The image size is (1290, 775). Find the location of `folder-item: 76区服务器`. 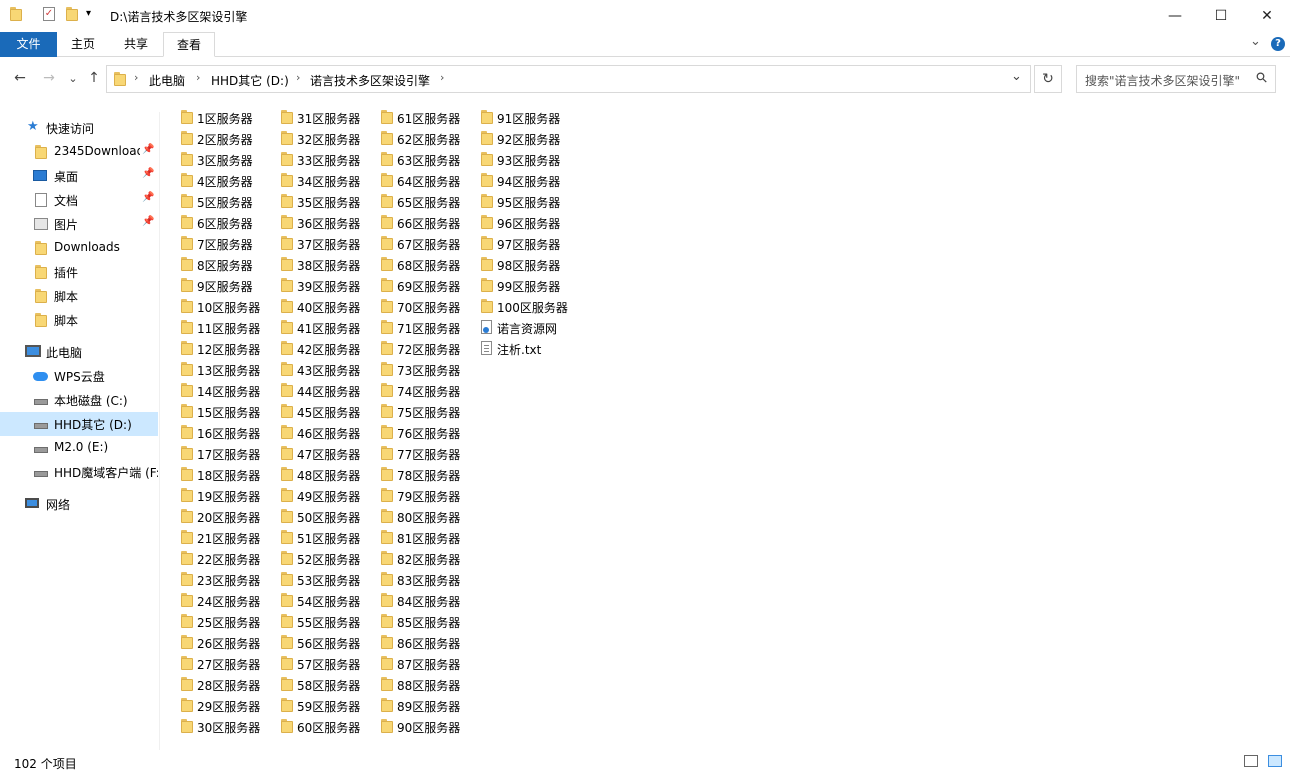

folder-item: 76区服务器 is located at coordinates (427, 432).